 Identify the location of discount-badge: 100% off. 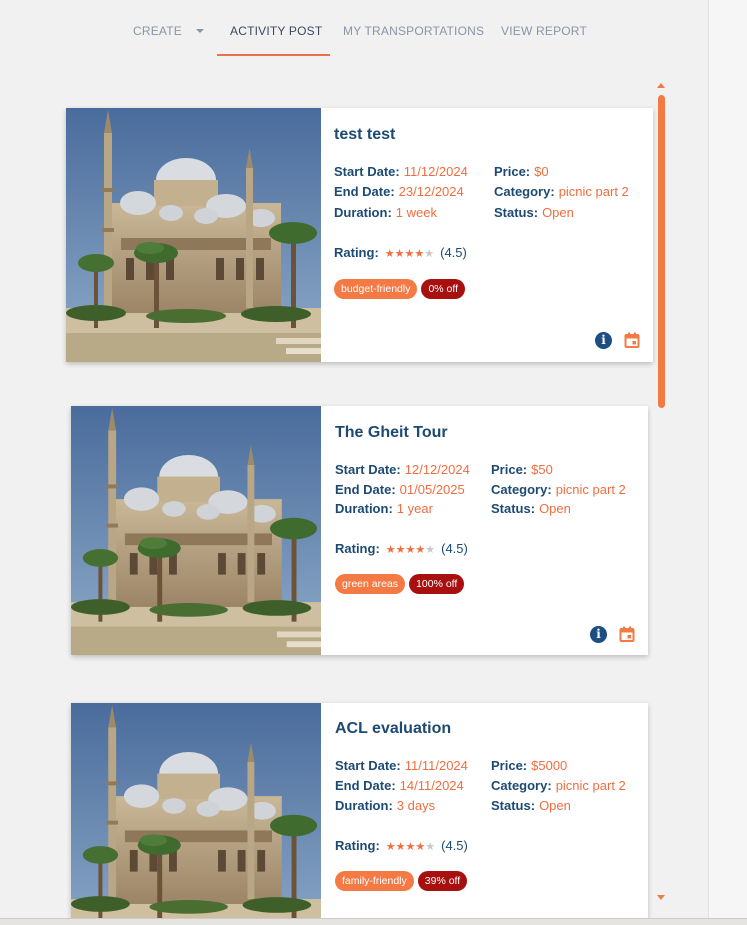
(437, 584).